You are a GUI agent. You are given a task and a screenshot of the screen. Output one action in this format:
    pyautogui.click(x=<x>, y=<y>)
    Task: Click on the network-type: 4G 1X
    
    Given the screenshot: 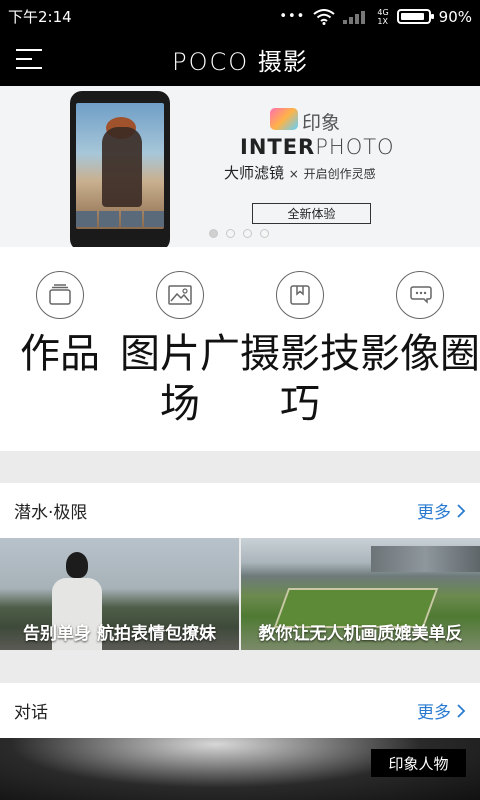 What is the action you would take?
    pyautogui.click(x=383, y=16)
    